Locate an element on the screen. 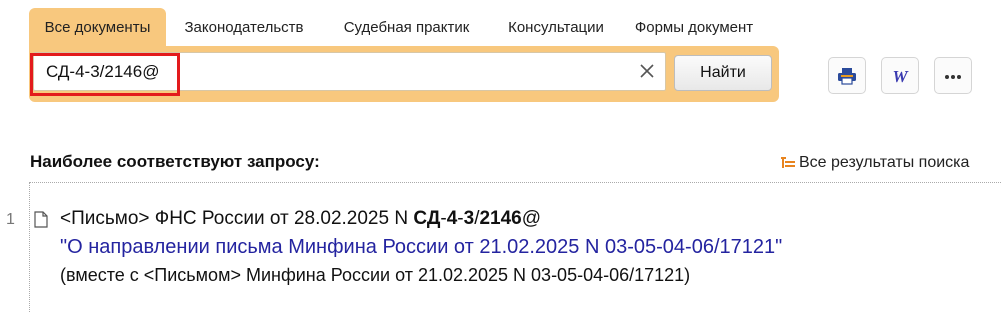 This screenshot has width=1002, height=323. tab-document-forms: Формы документ is located at coordinates (694, 28).